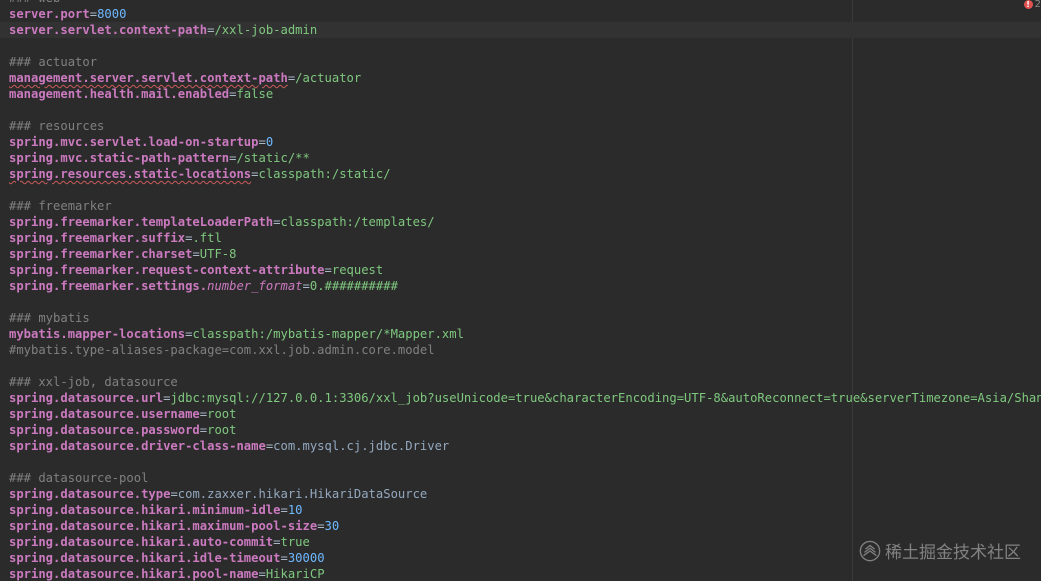  I want to click on property-key: spring.mvc.static-path-pattern, so click(119, 158).